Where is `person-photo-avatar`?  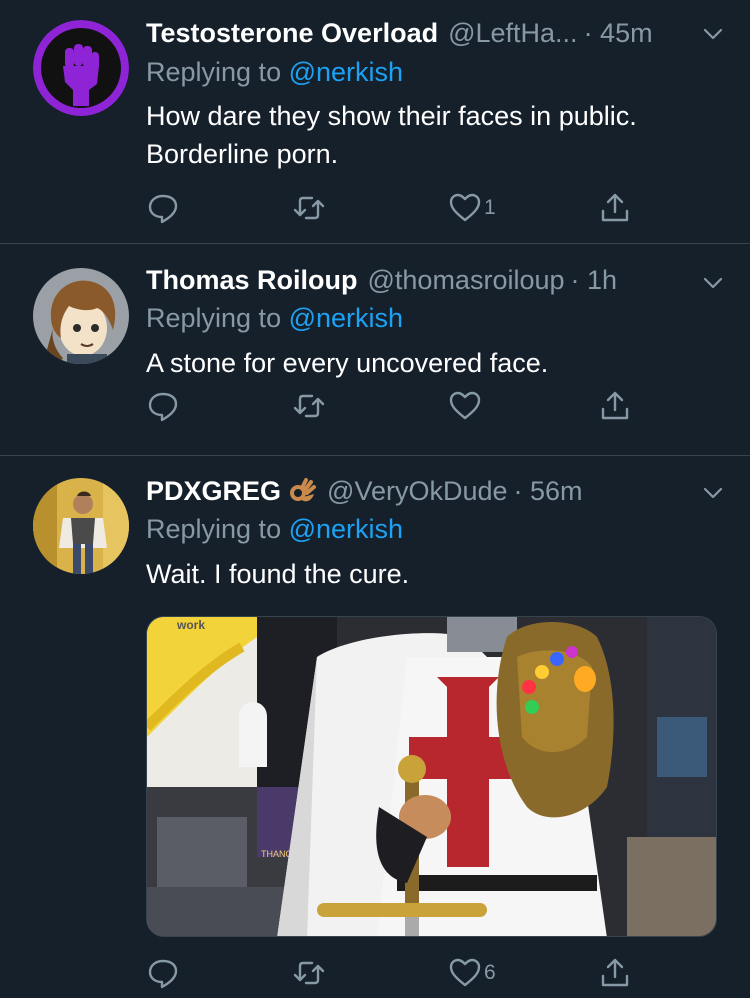
person-photo-avatar is located at coordinates (81, 526).